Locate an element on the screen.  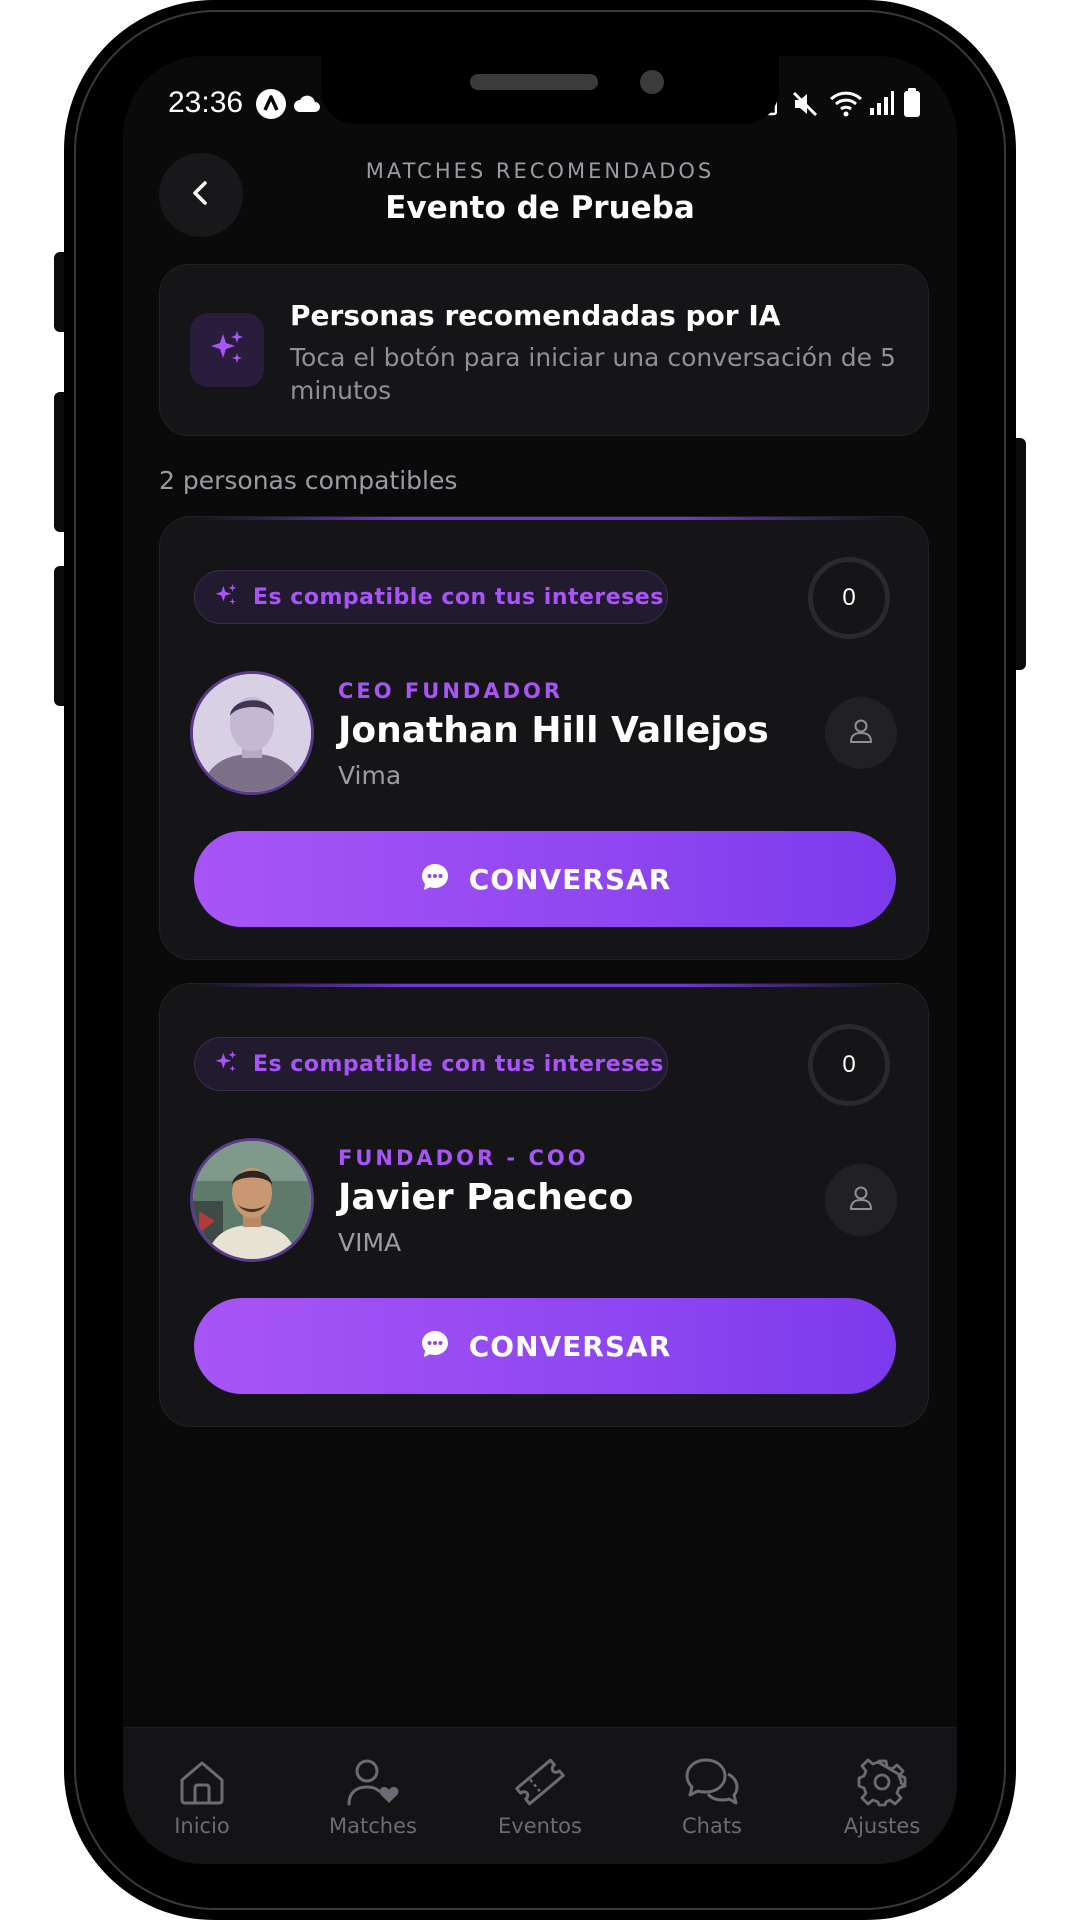
gear-icon is located at coordinates (882, 1782).